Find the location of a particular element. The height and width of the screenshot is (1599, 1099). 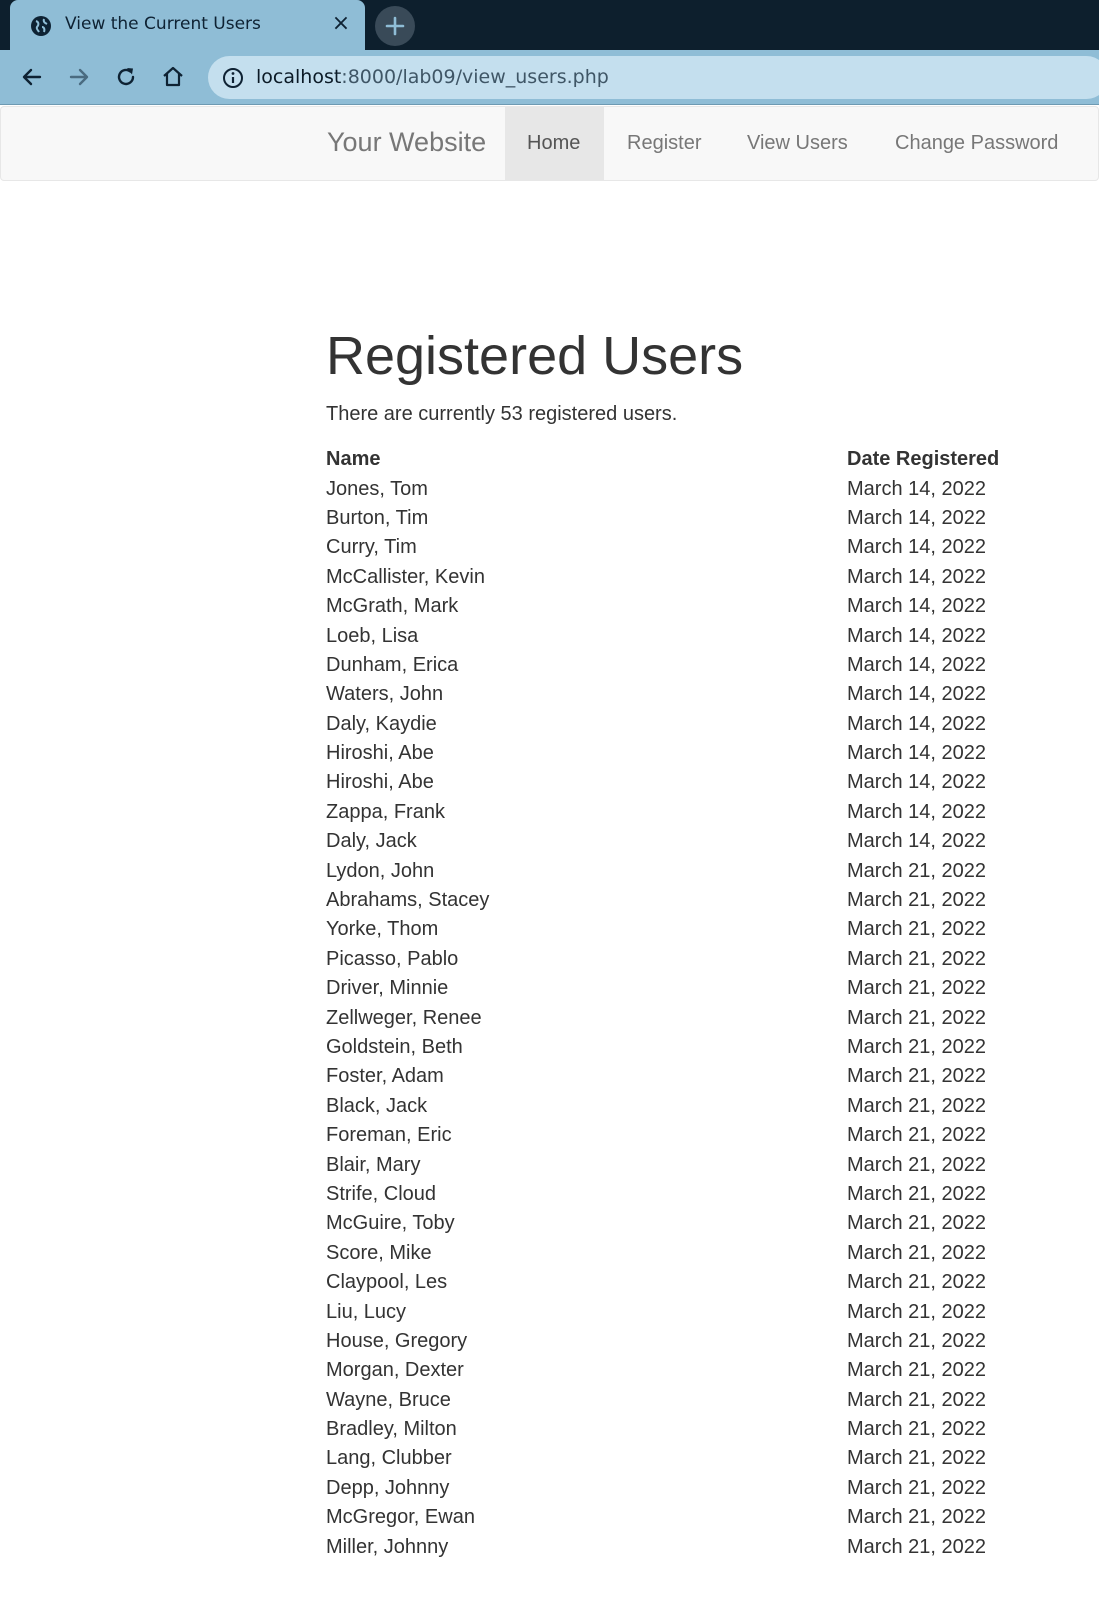

plus-icon is located at coordinates (395, 26).